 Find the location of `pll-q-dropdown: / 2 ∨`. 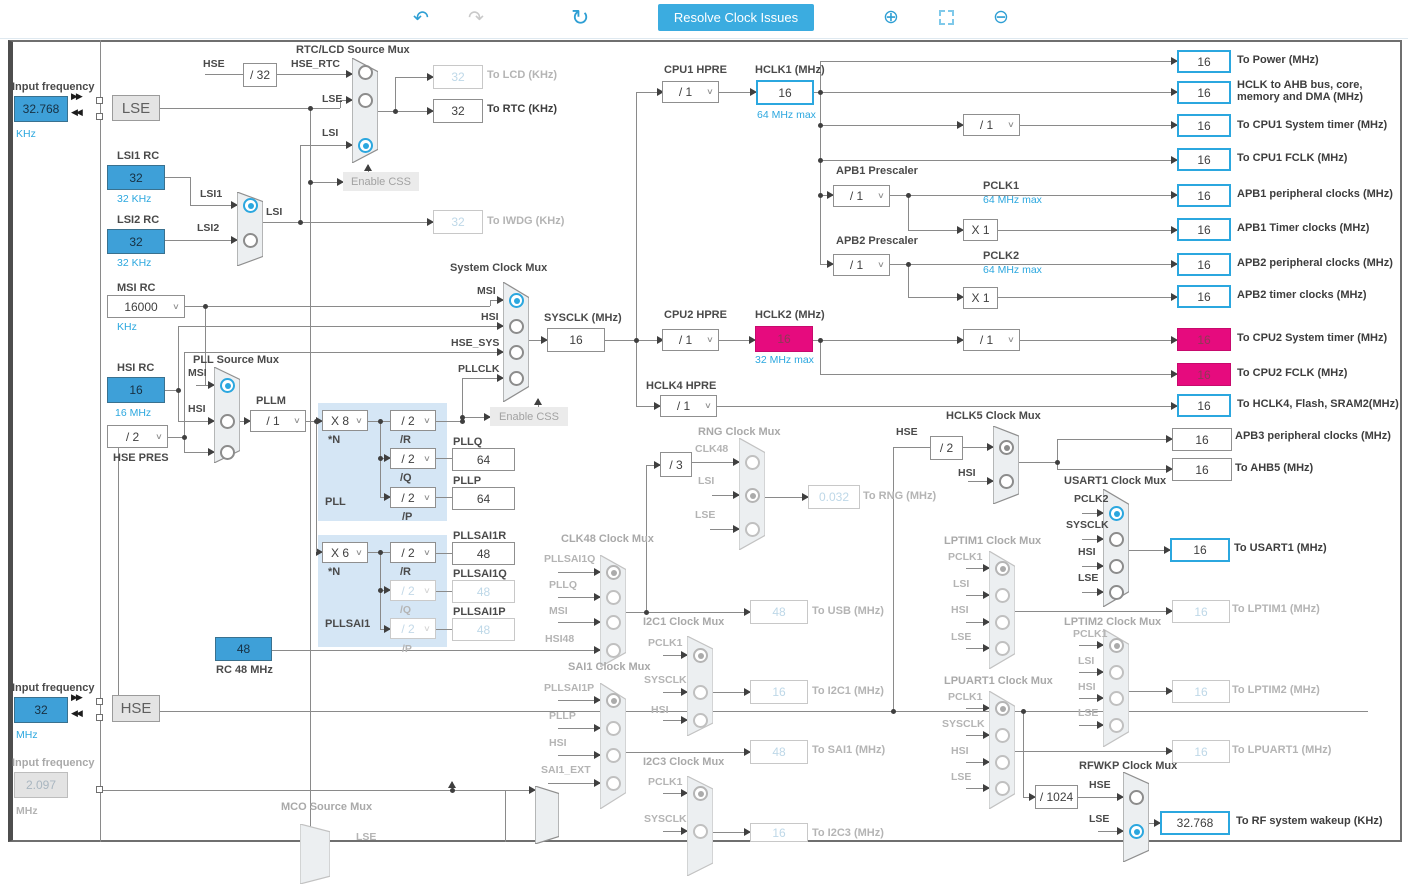

pll-q-dropdown: / 2 ∨ is located at coordinates (413, 458).